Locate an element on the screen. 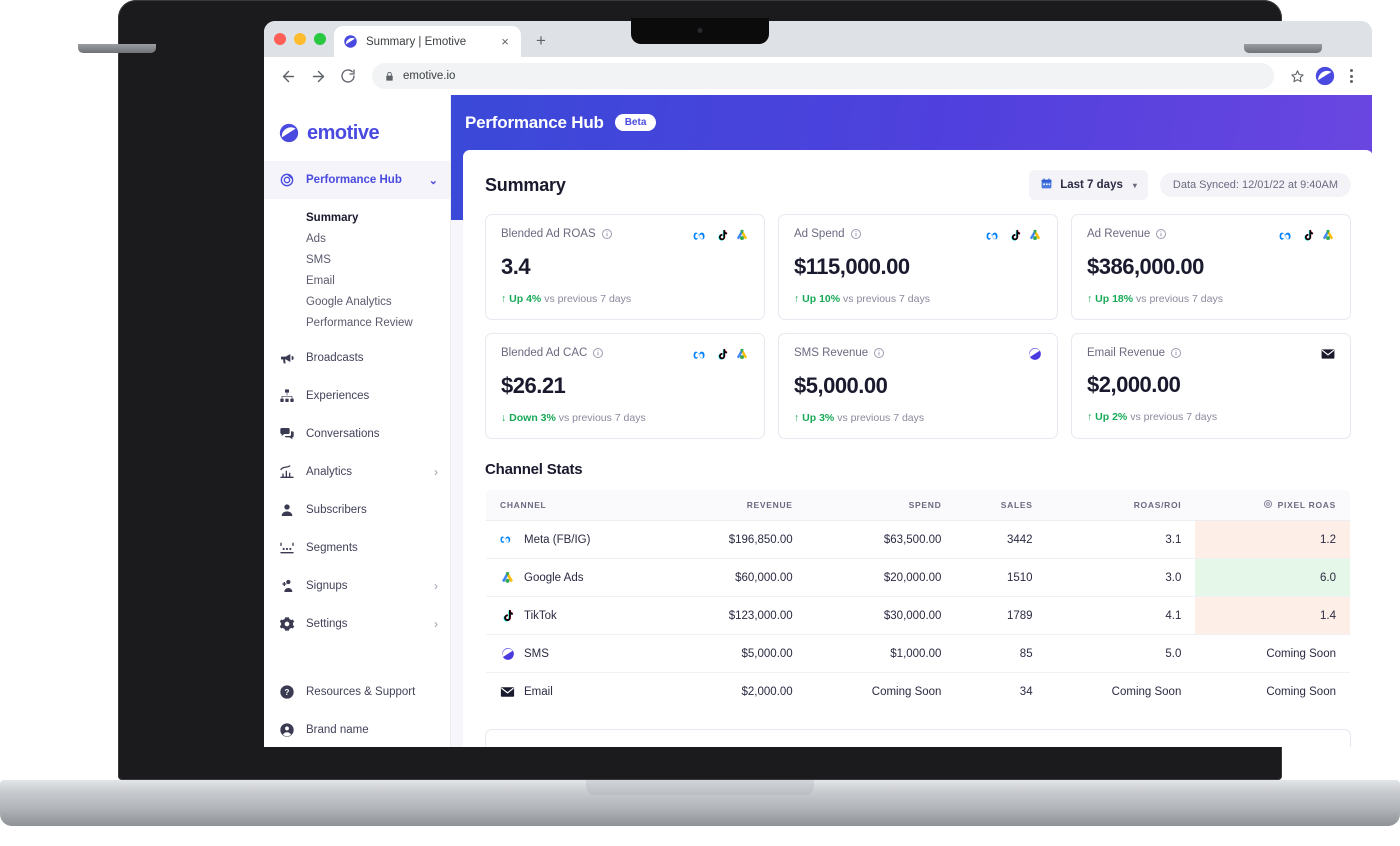  reload-icon is located at coordinates (348, 76).